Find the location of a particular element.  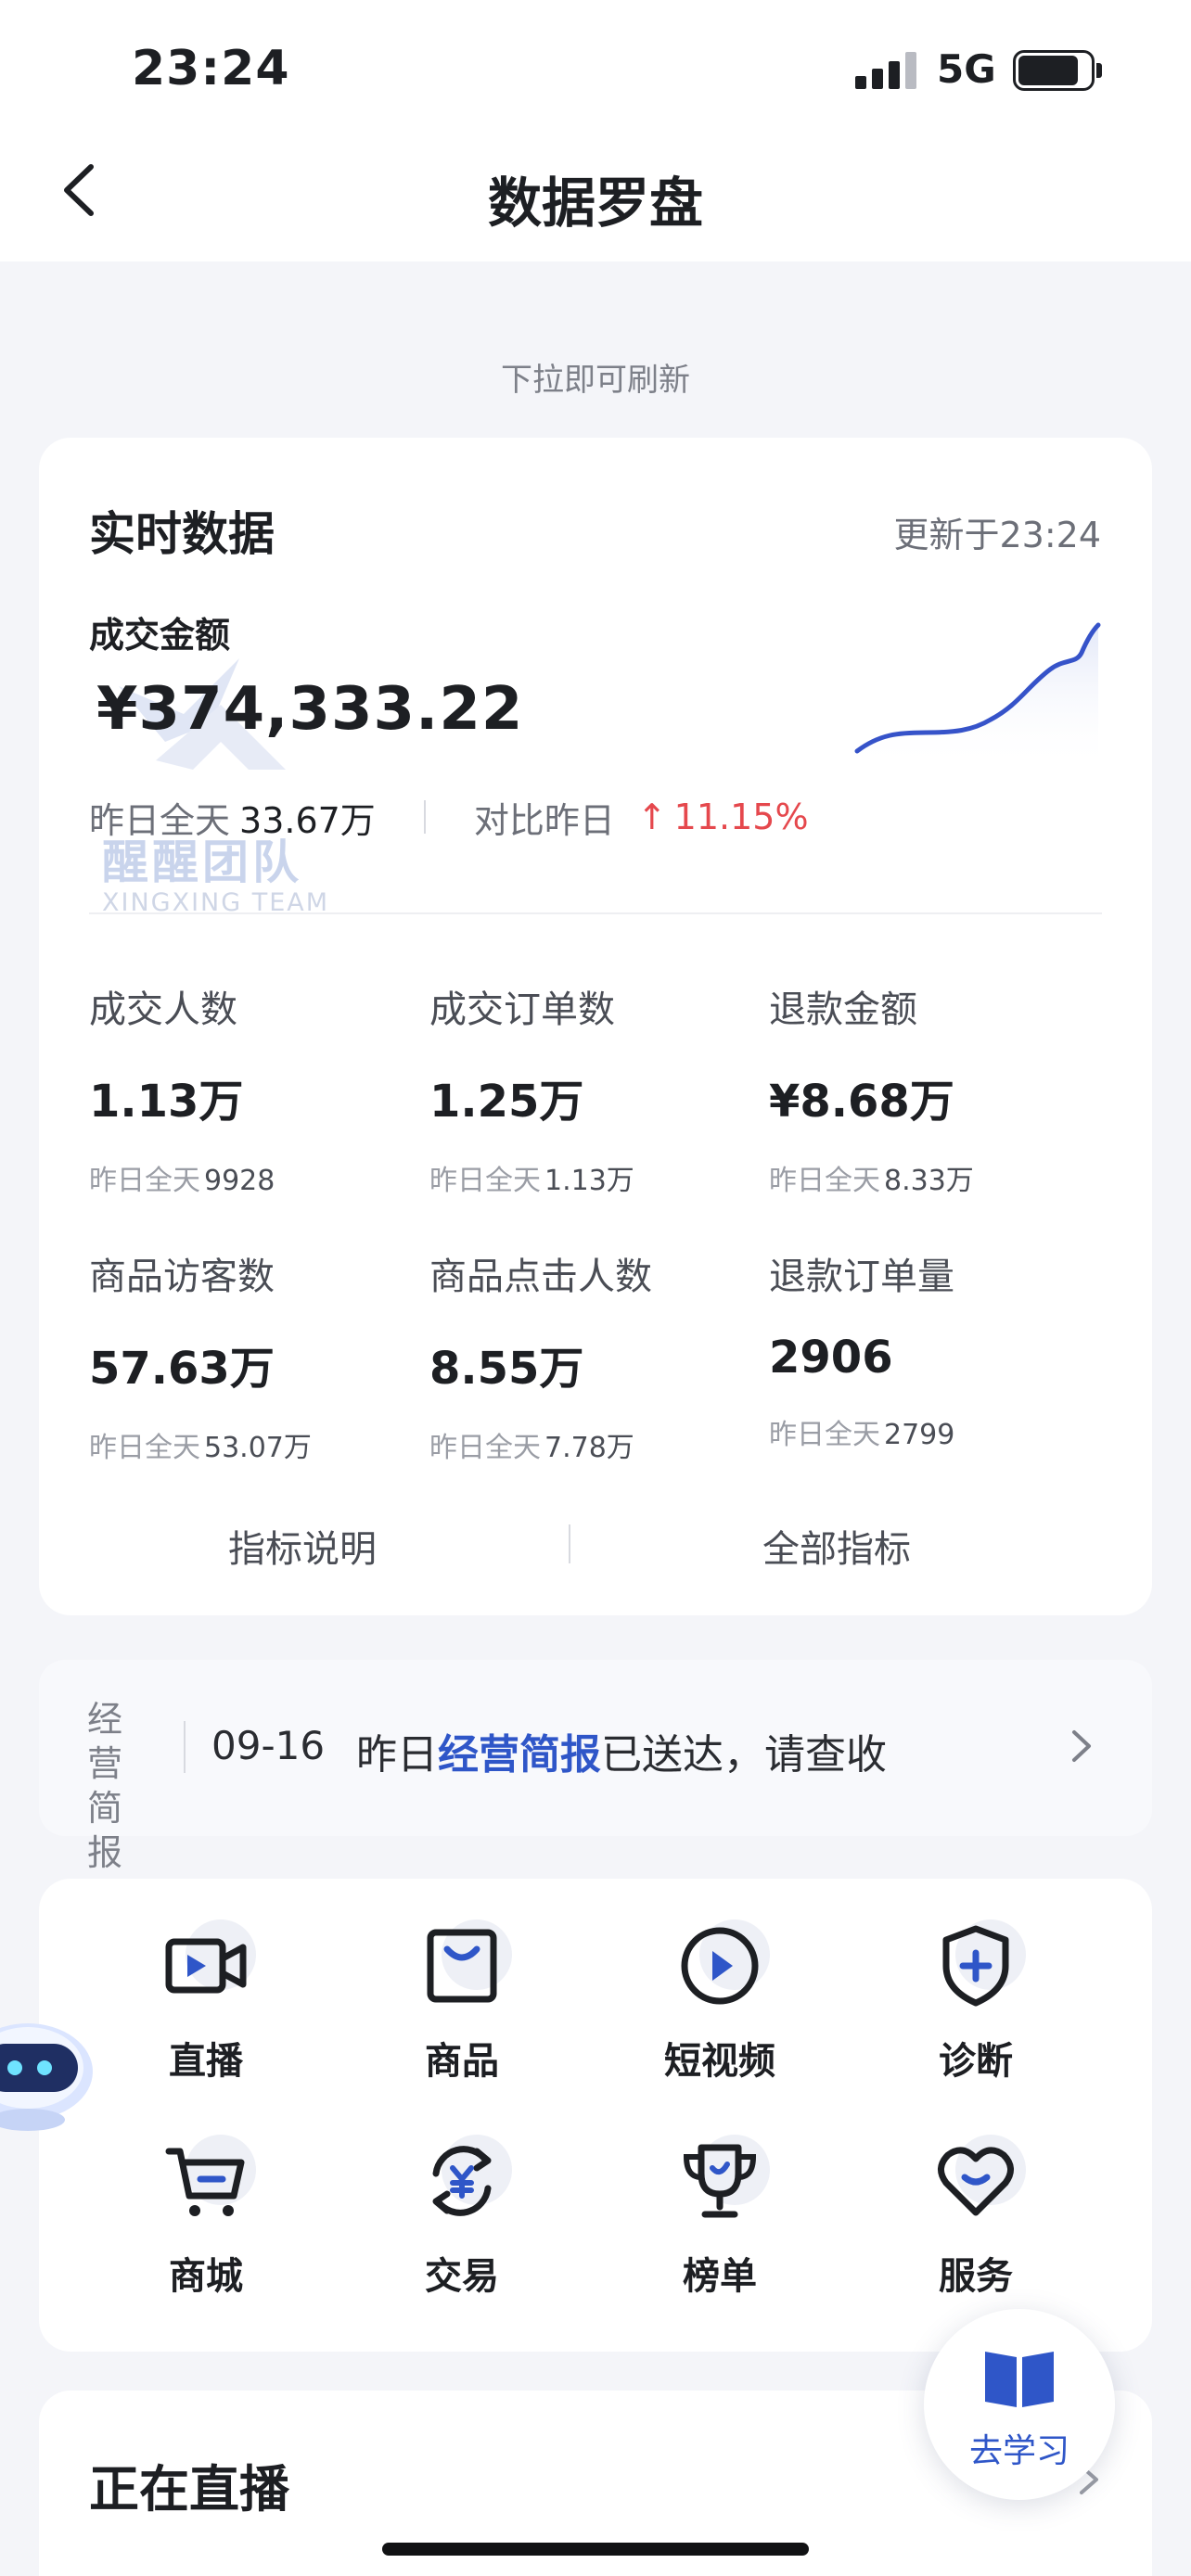

compare-label: 对比昨日 is located at coordinates (544, 820).